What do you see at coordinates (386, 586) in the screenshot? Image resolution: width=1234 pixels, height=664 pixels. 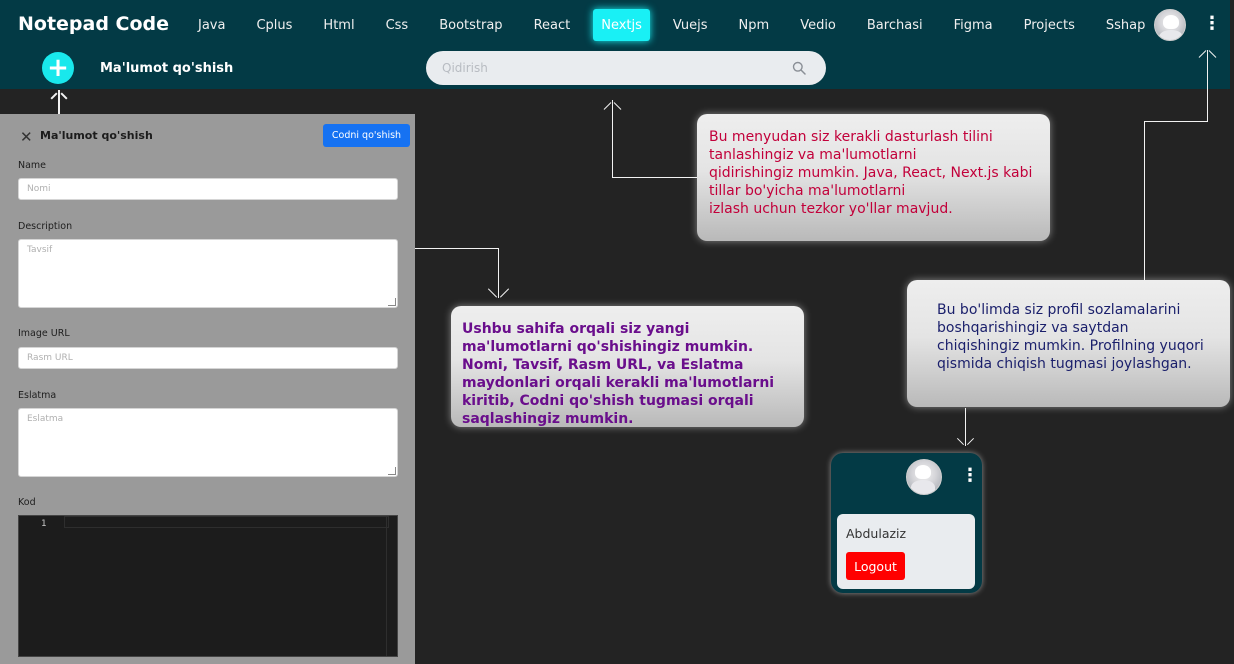 I see `editor-scrollbar` at bounding box center [386, 586].